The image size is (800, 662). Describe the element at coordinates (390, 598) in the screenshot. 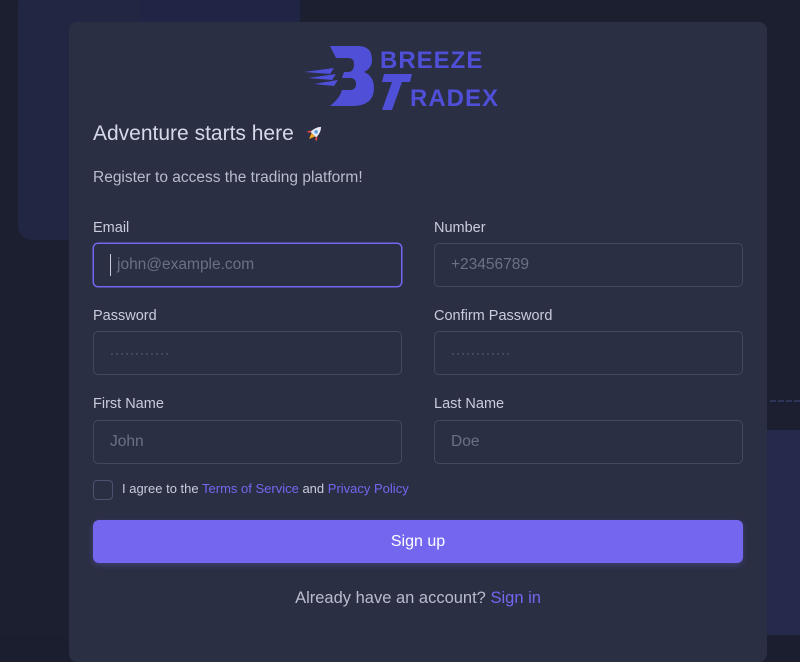

I see `sign-in-prompt-text: Already have an account?` at that location.